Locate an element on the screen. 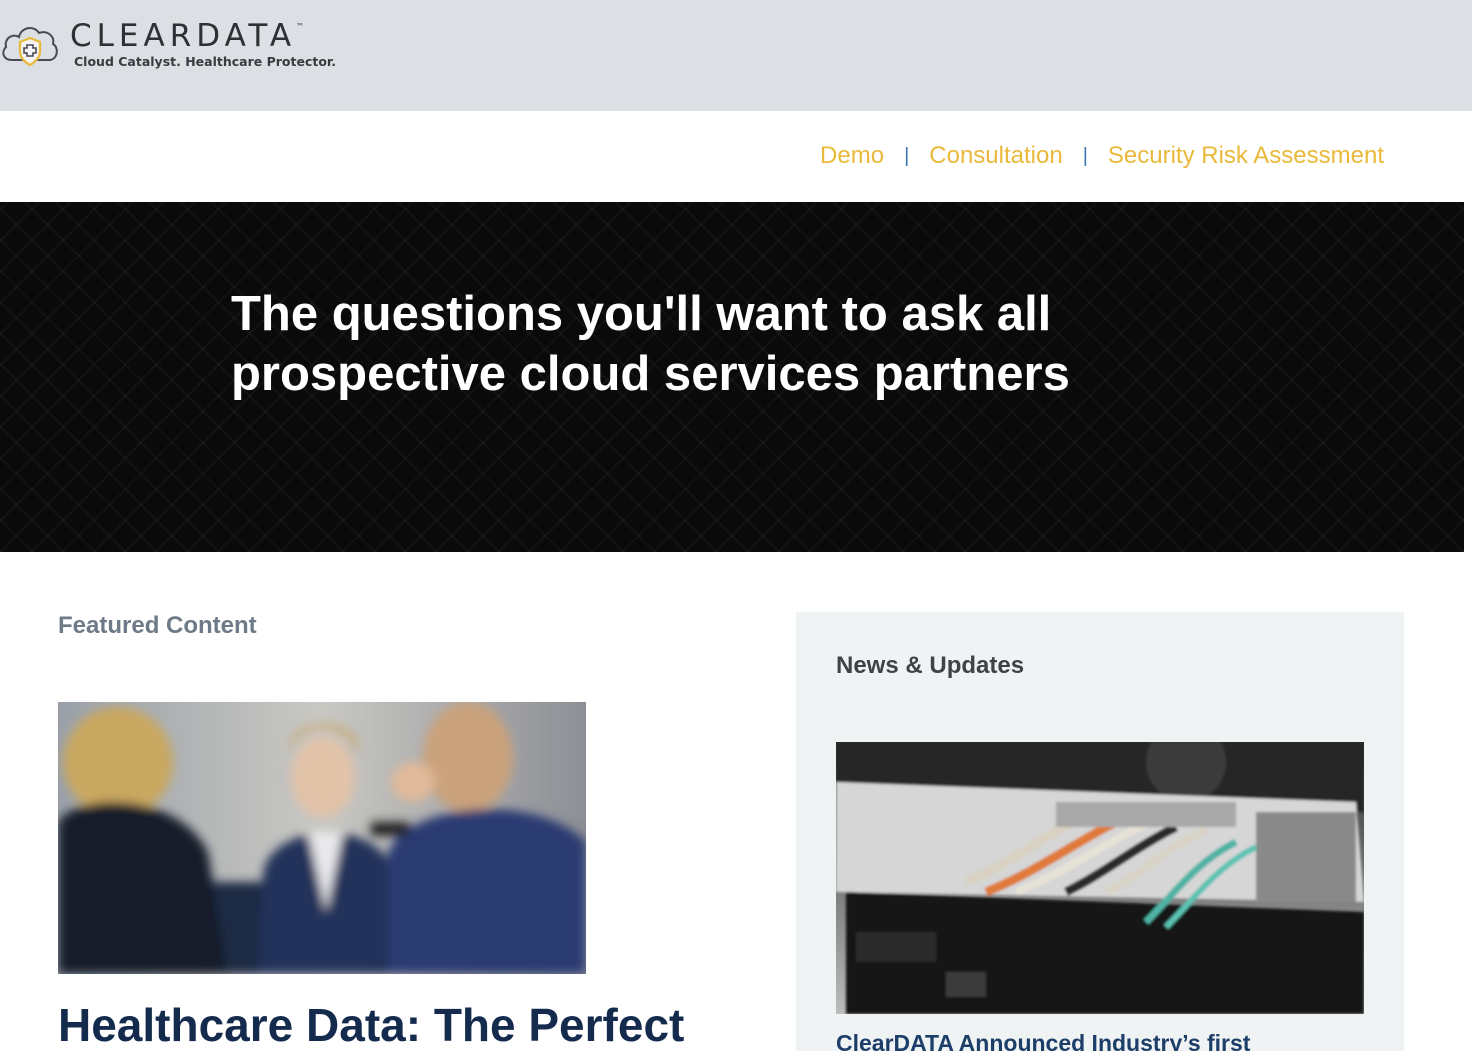  nav-link-demo: Demo is located at coordinates (852, 156).